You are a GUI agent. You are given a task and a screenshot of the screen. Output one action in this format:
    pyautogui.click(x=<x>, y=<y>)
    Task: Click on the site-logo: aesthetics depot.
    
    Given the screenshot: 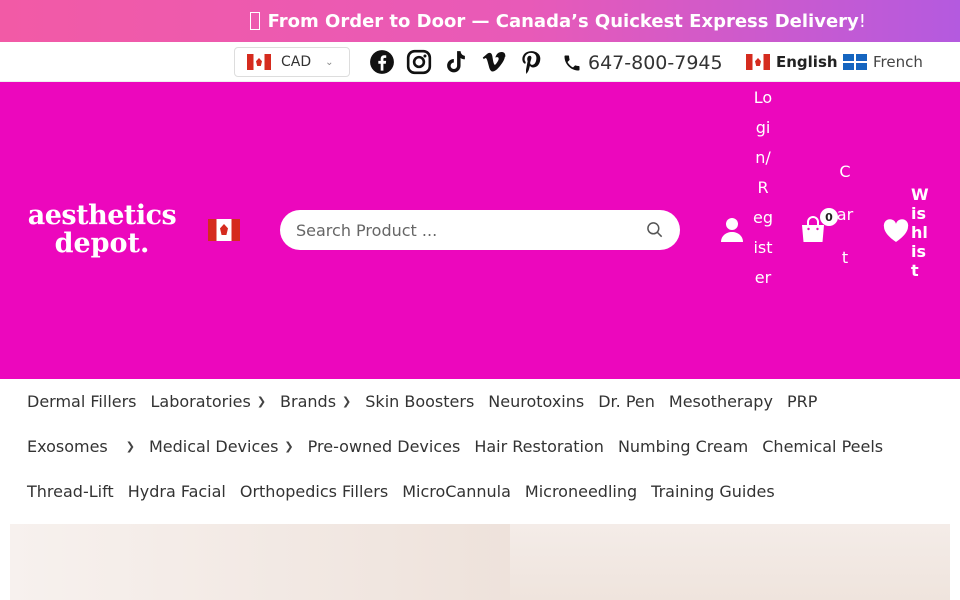 What is the action you would take?
    pyautogui.click(x=102, y=230)
    